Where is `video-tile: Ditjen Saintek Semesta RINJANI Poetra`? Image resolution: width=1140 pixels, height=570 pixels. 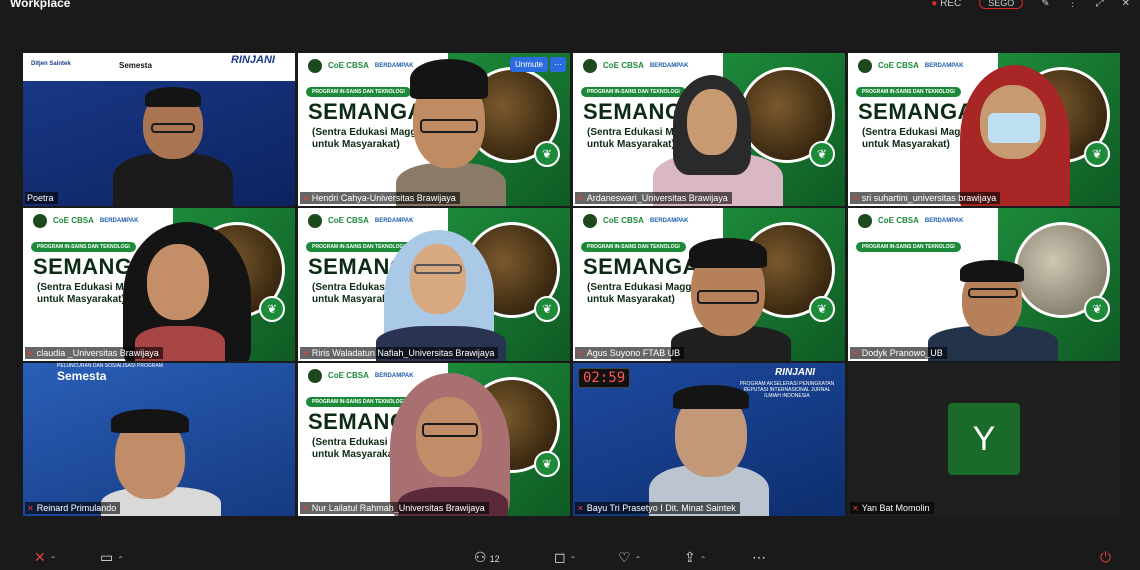
video-tile: Ditjen Saintek Semesta RINJANI Poetra is located at coordinates (159, 129).